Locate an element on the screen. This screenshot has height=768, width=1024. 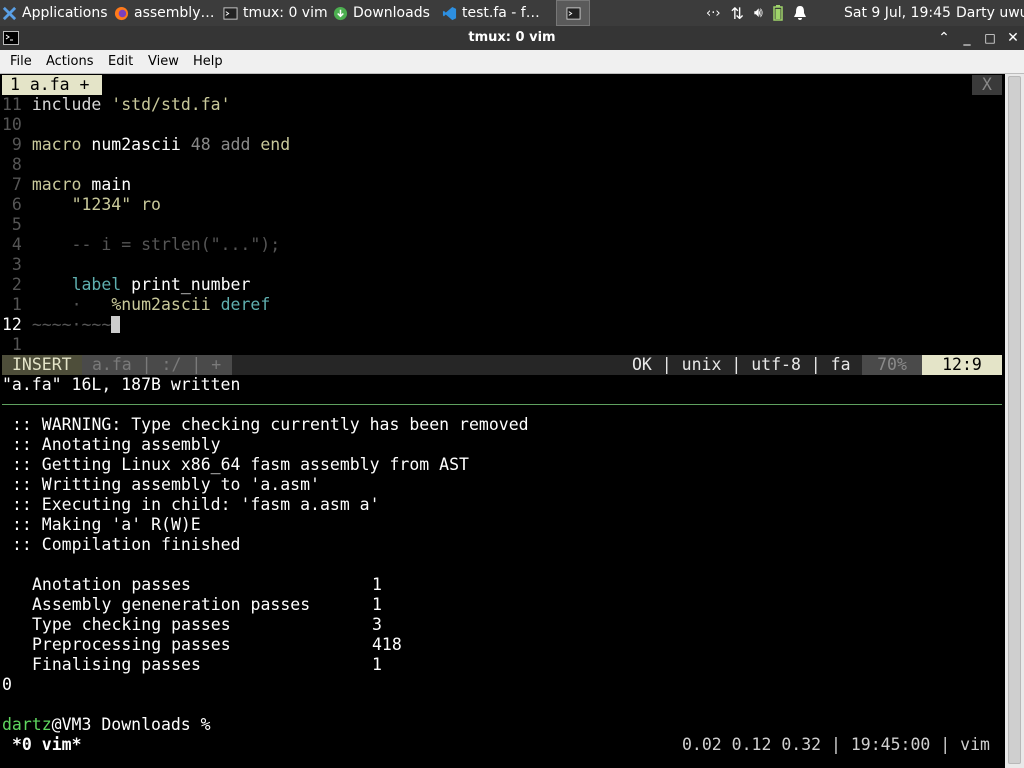
code-comment: -- i = strlen("..."); is located at coordinates (156, 244).